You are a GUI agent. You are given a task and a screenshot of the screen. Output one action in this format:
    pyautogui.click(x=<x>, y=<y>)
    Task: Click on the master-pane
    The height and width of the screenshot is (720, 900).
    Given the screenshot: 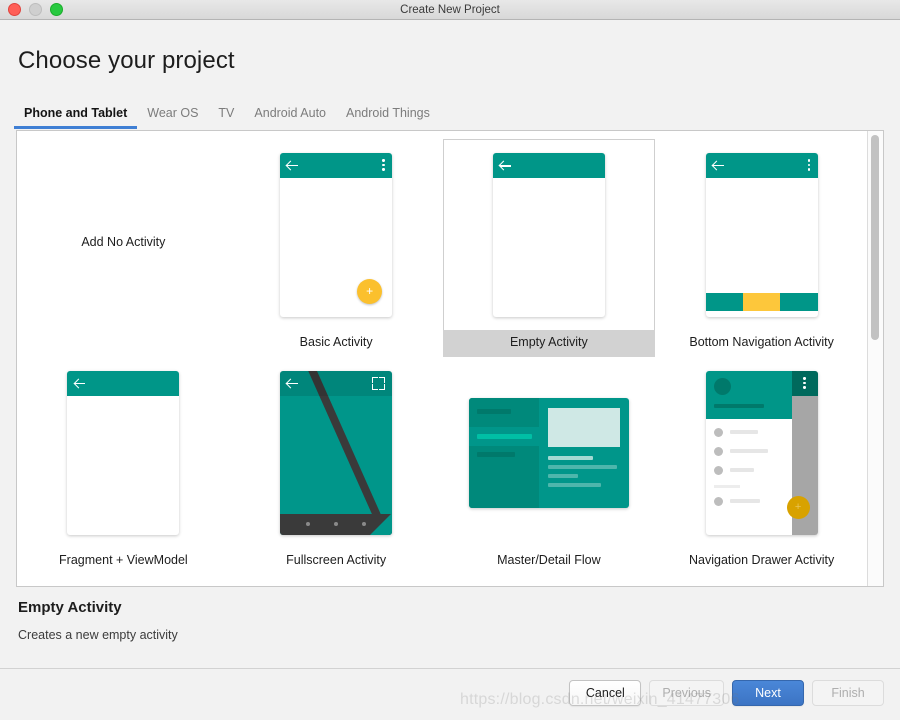 What is the action you would take?
    pyautogui.click(x=504, y=452)
    